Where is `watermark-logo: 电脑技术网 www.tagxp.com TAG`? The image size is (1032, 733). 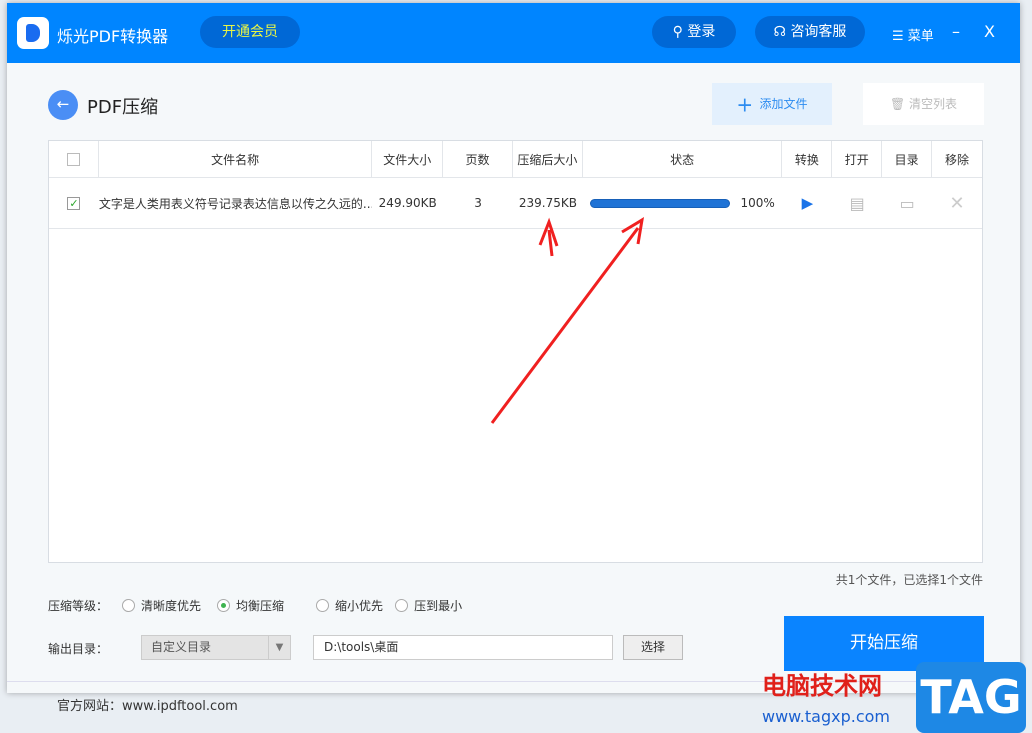 watermark-logo: 电脑技术网 www.tagxp.com TAG is located at coordinates (894, 697).